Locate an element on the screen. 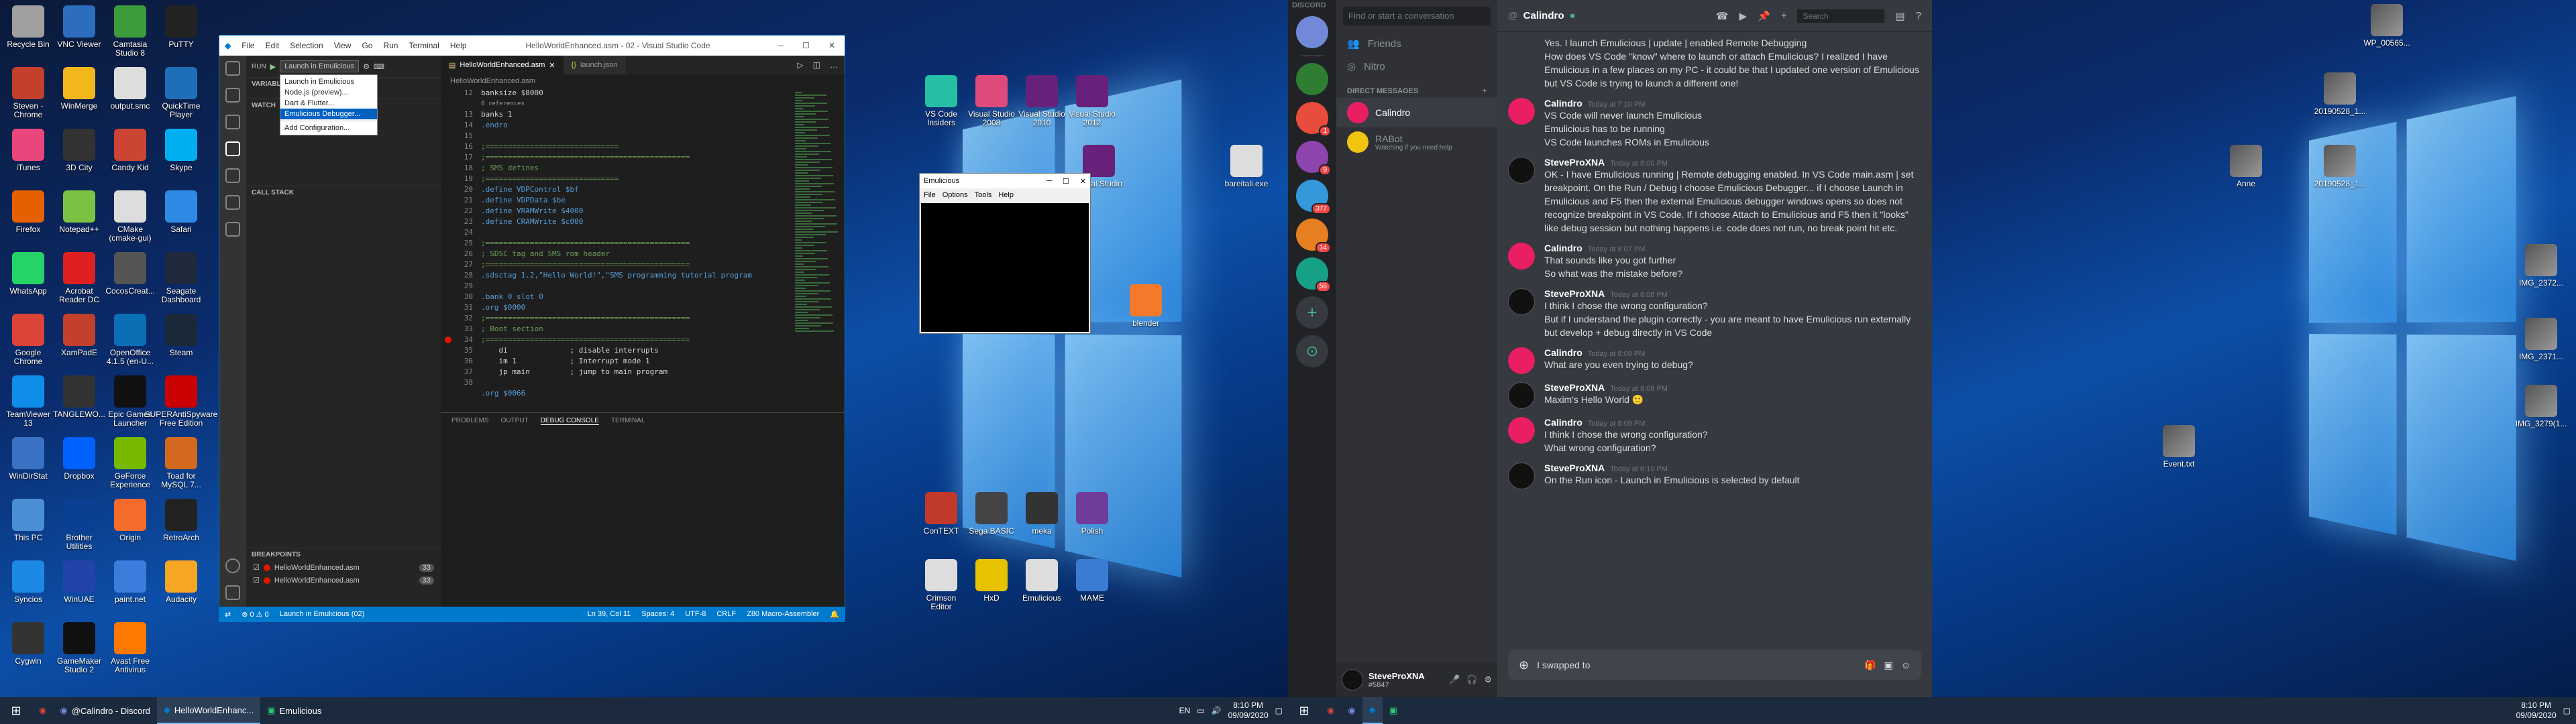 The height and width of the screenshot is (724, 2576). desktop-icon: Cygwin is located at coordinates (28, 649).